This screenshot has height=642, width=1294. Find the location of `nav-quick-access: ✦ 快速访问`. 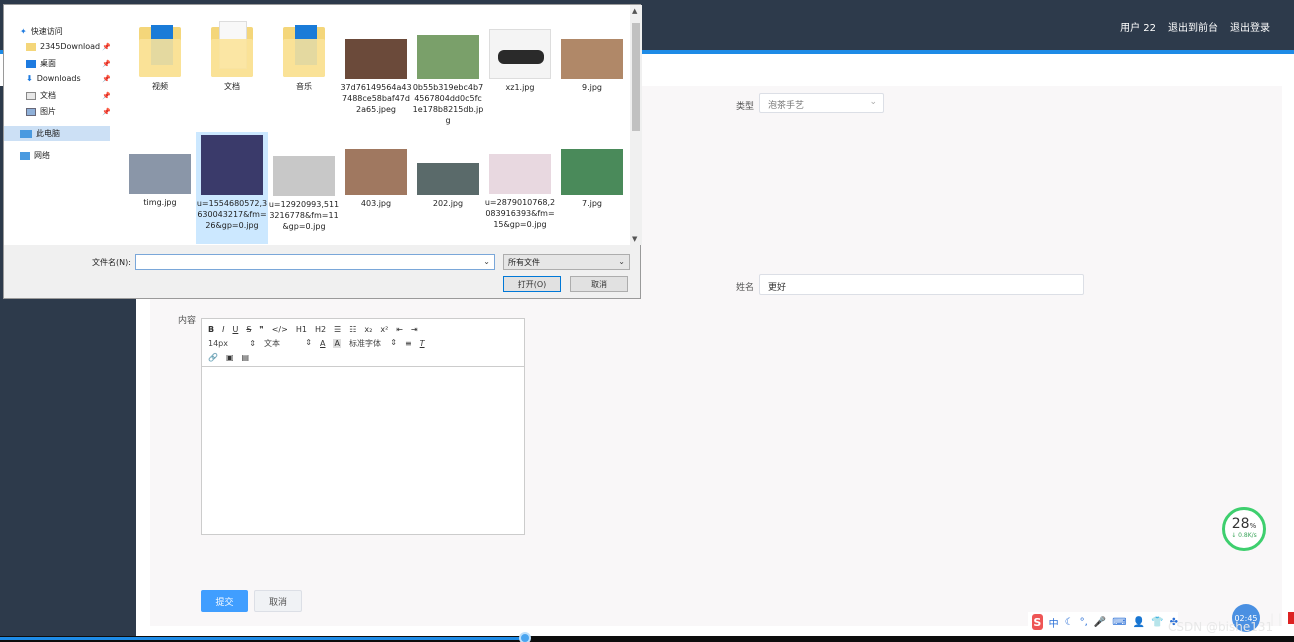

nav-quick-access: ✦ 快速访问 is located at coordinates (41, 31).